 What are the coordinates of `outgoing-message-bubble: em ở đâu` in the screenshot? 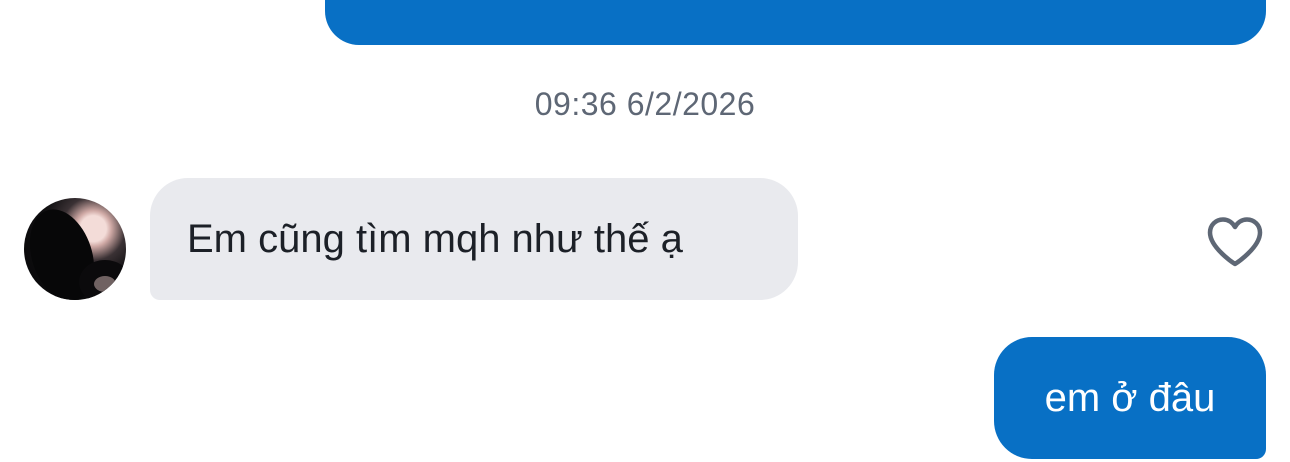 It's located at (1130, 398).